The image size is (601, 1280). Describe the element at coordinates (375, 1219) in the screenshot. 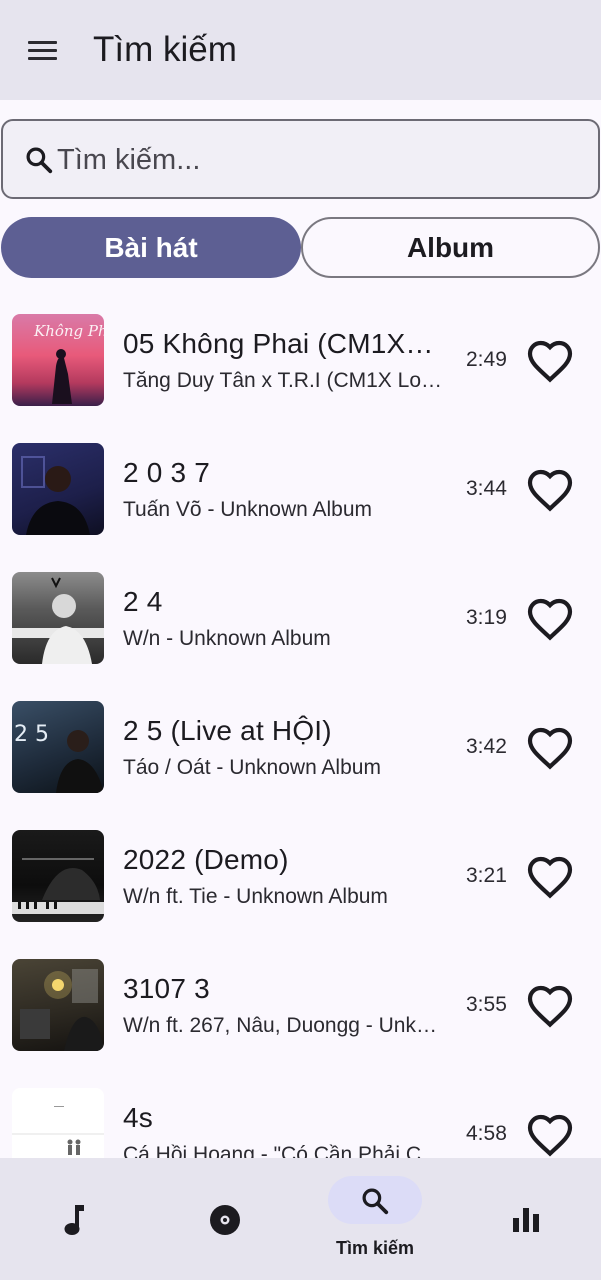

I see `nav-item-search` at that location.